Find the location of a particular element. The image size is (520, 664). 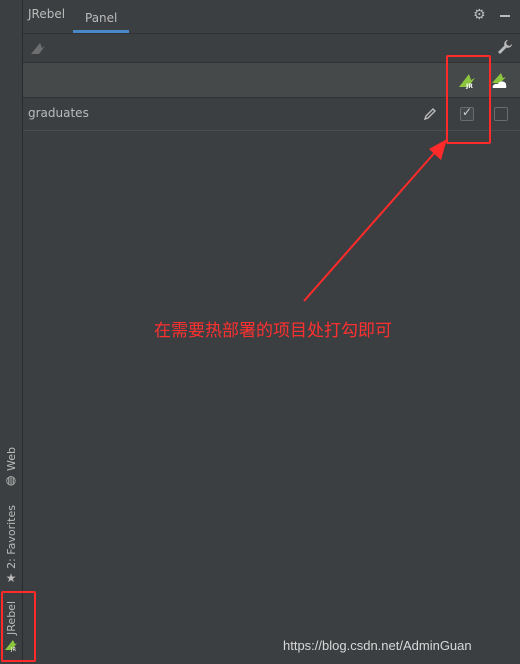

watermark: https://blog.csdn.net/AdminGuan is located at coordinates (377, 645).